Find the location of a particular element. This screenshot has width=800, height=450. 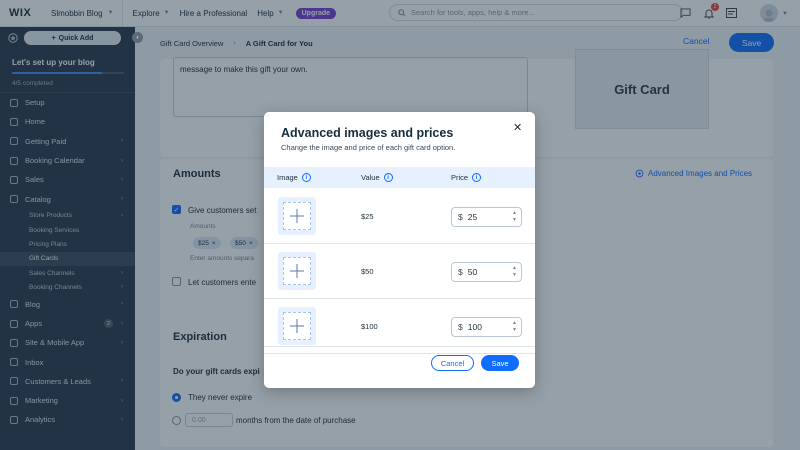

row-value: $50 is located at coordinates (367, 271).